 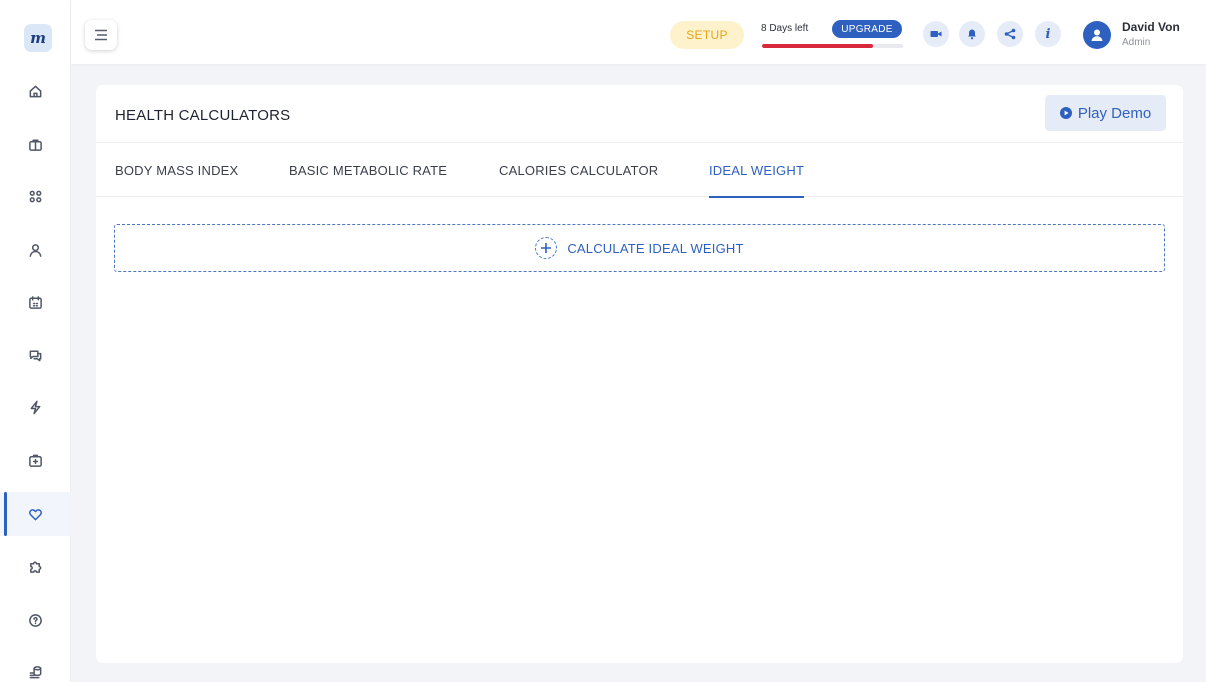 I want to click on sidebar-item-jobs, so click(x=35, y=460).